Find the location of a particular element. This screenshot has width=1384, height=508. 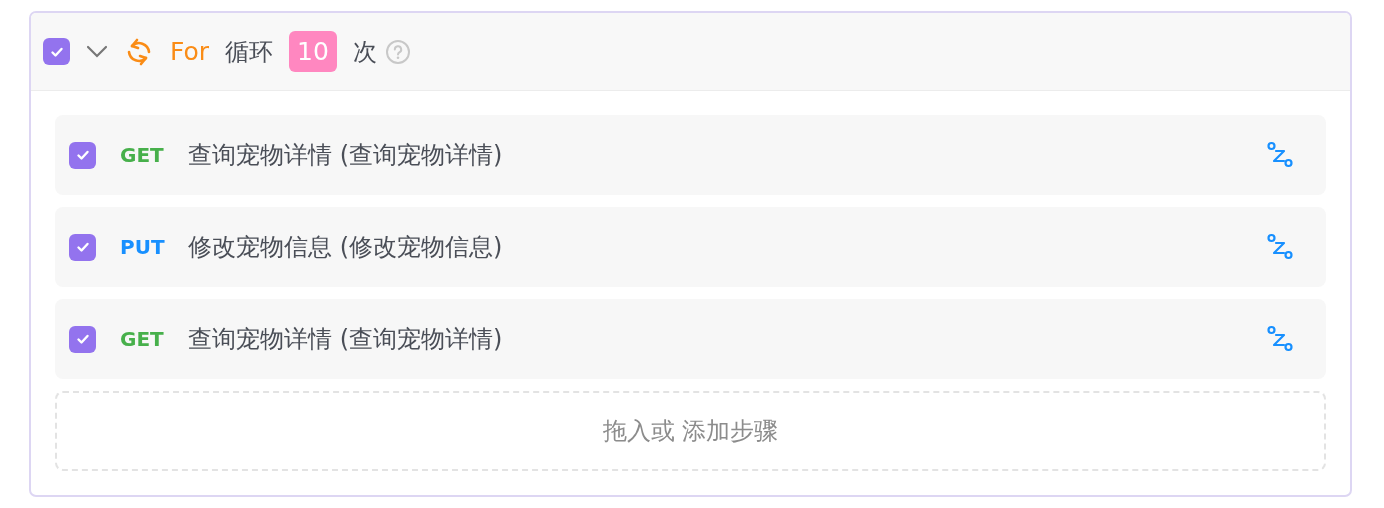

loop-keyword: For is located at coordinates (190, 51).